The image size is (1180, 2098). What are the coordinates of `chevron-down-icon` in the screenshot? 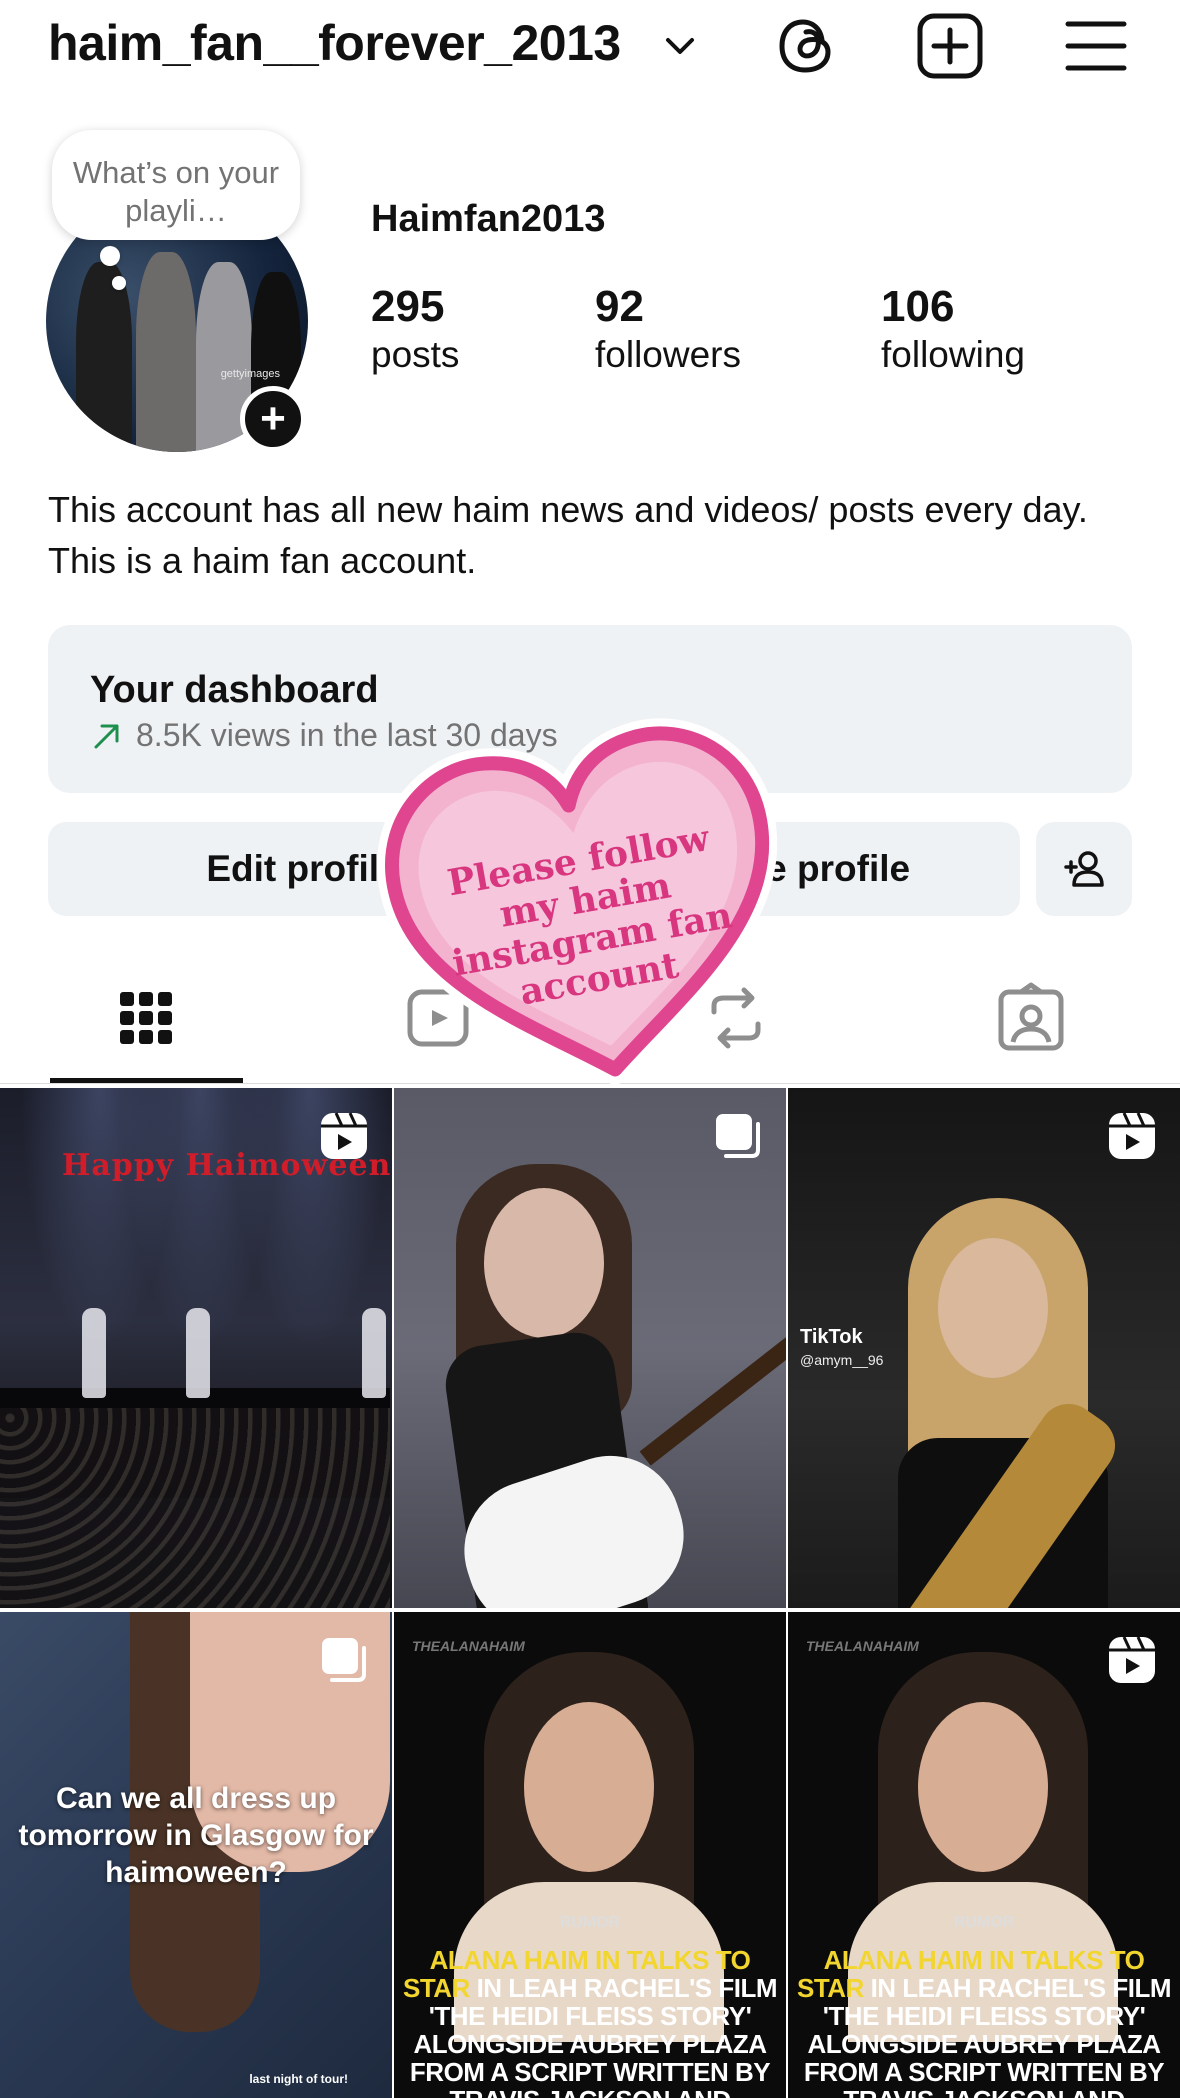 It's located at (680, 46).